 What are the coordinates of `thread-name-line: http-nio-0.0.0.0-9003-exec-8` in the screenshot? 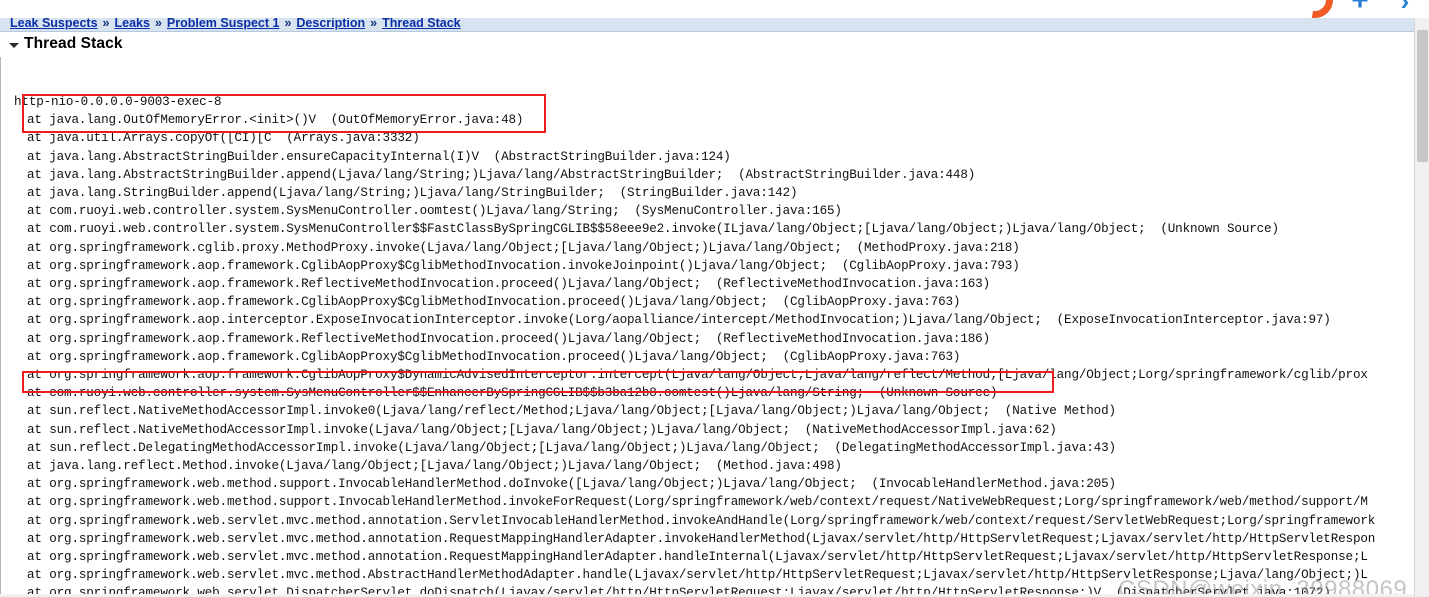 It's located at (118, 102).